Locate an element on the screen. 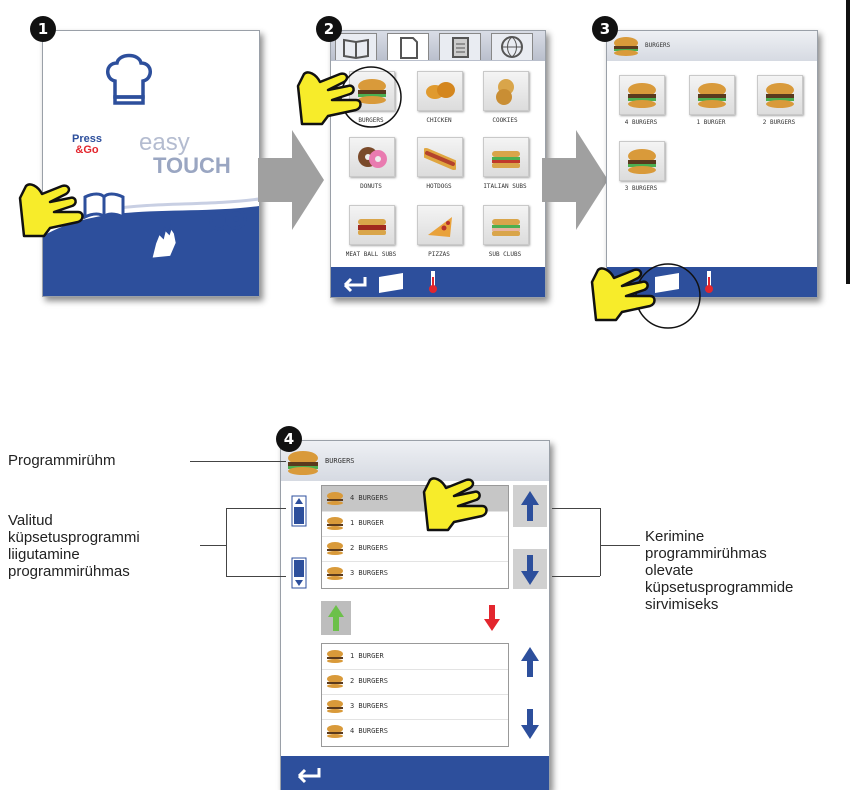 The width and height of the screenshot is (850, 790). tile-label: COOKIES is located at coordinates (505, 120).